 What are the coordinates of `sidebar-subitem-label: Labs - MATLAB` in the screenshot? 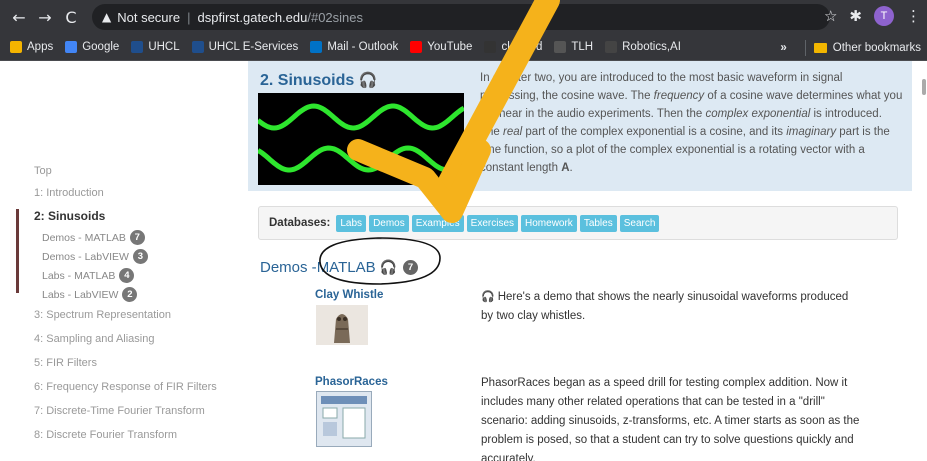 It's located at (79, 275).